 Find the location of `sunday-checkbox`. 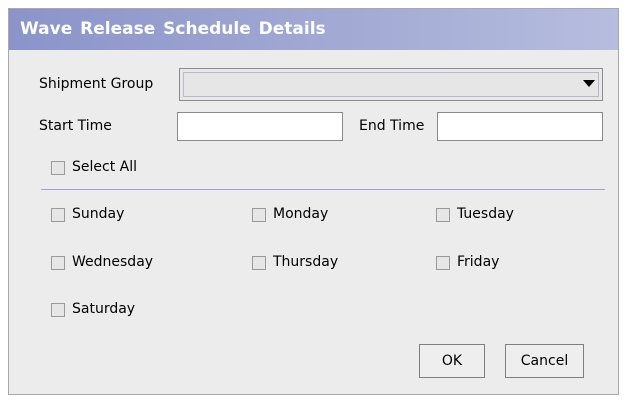

sunday-checkbox is located at coordinates (58, 215).